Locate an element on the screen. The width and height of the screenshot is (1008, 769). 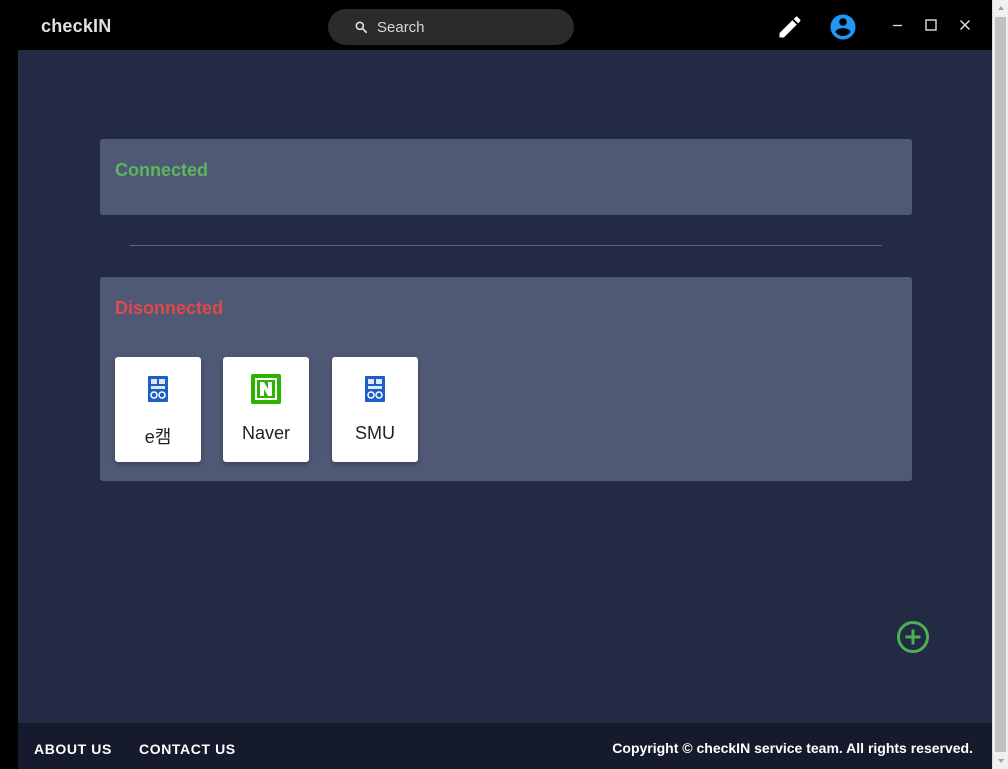
scrollbar-thumb is located at coordinates (1000, 384).